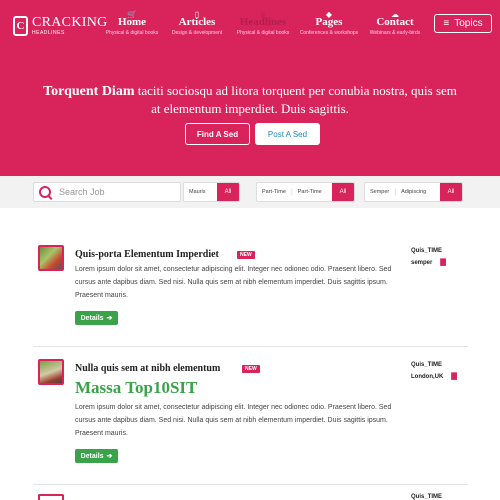 This screenshot has width=500, height=500. Describe the element at coordinates (48, 33) in the screenshot. I see `logo-tagline: HEADLINES` at that location.